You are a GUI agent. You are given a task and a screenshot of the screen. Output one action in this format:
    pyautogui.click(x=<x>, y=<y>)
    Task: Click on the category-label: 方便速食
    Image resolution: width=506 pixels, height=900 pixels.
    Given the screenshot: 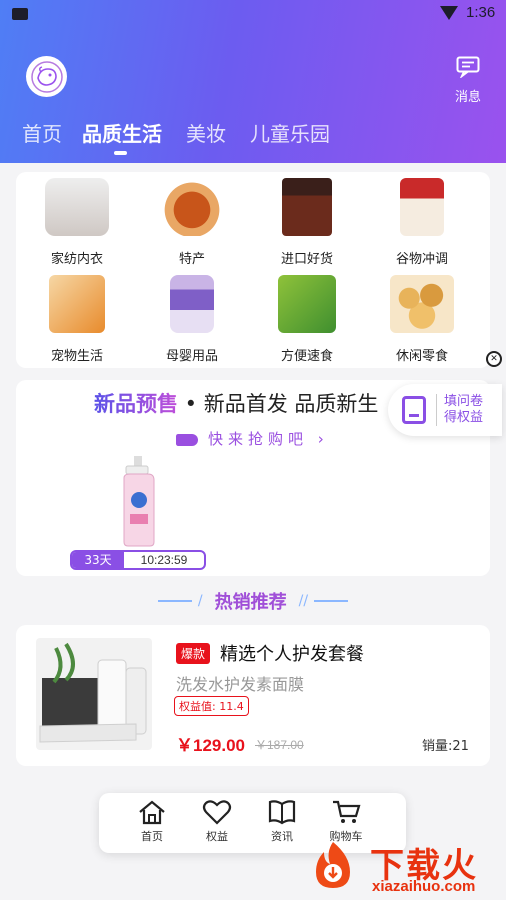 What is the action you would take?
    pyautogui.click(x=306, y=356)
    